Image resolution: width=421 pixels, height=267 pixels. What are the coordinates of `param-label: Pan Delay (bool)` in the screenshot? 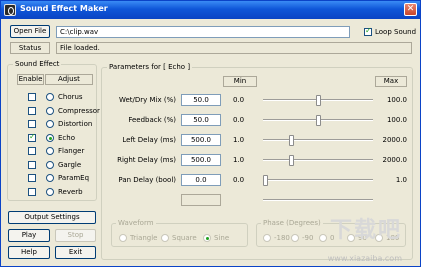 It's located at (147, 180).